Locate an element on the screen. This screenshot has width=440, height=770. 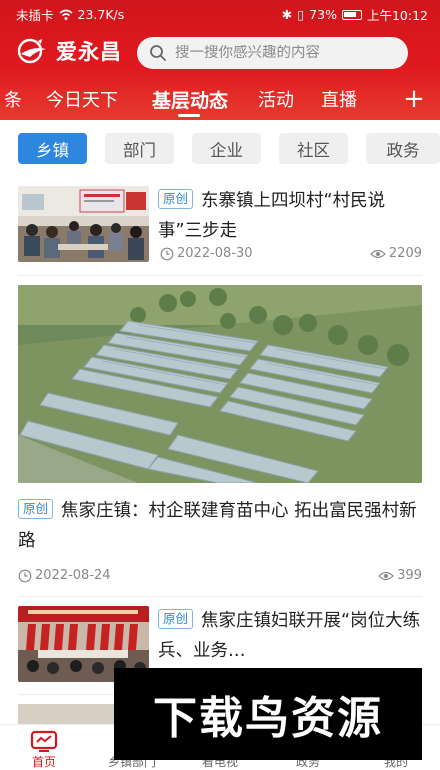
nav-home-label: 首页 is located at coordinates (43, 762).